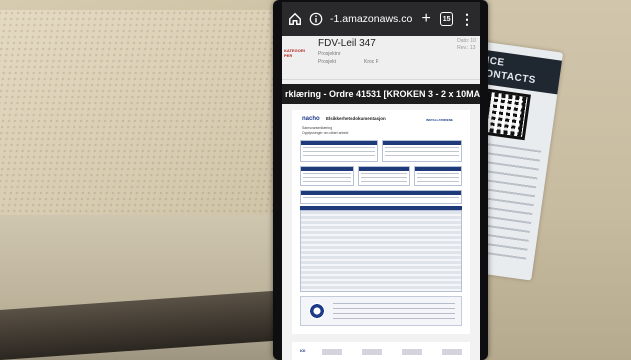 The image size is (631, 360). What do you see at coordinates (446, 19) in the screenshot?
I see `tab-switcher-icon: 15` at bounding box center [446, 19].